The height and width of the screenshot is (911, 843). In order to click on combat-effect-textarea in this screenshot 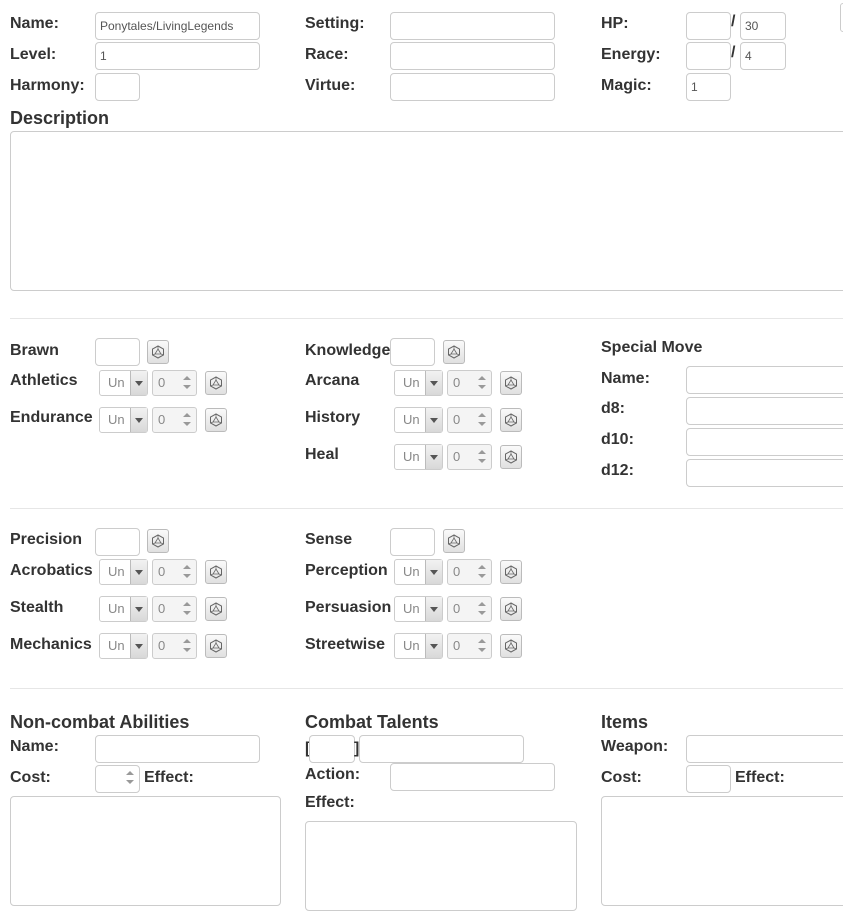, I will do `click(441, 866)`.